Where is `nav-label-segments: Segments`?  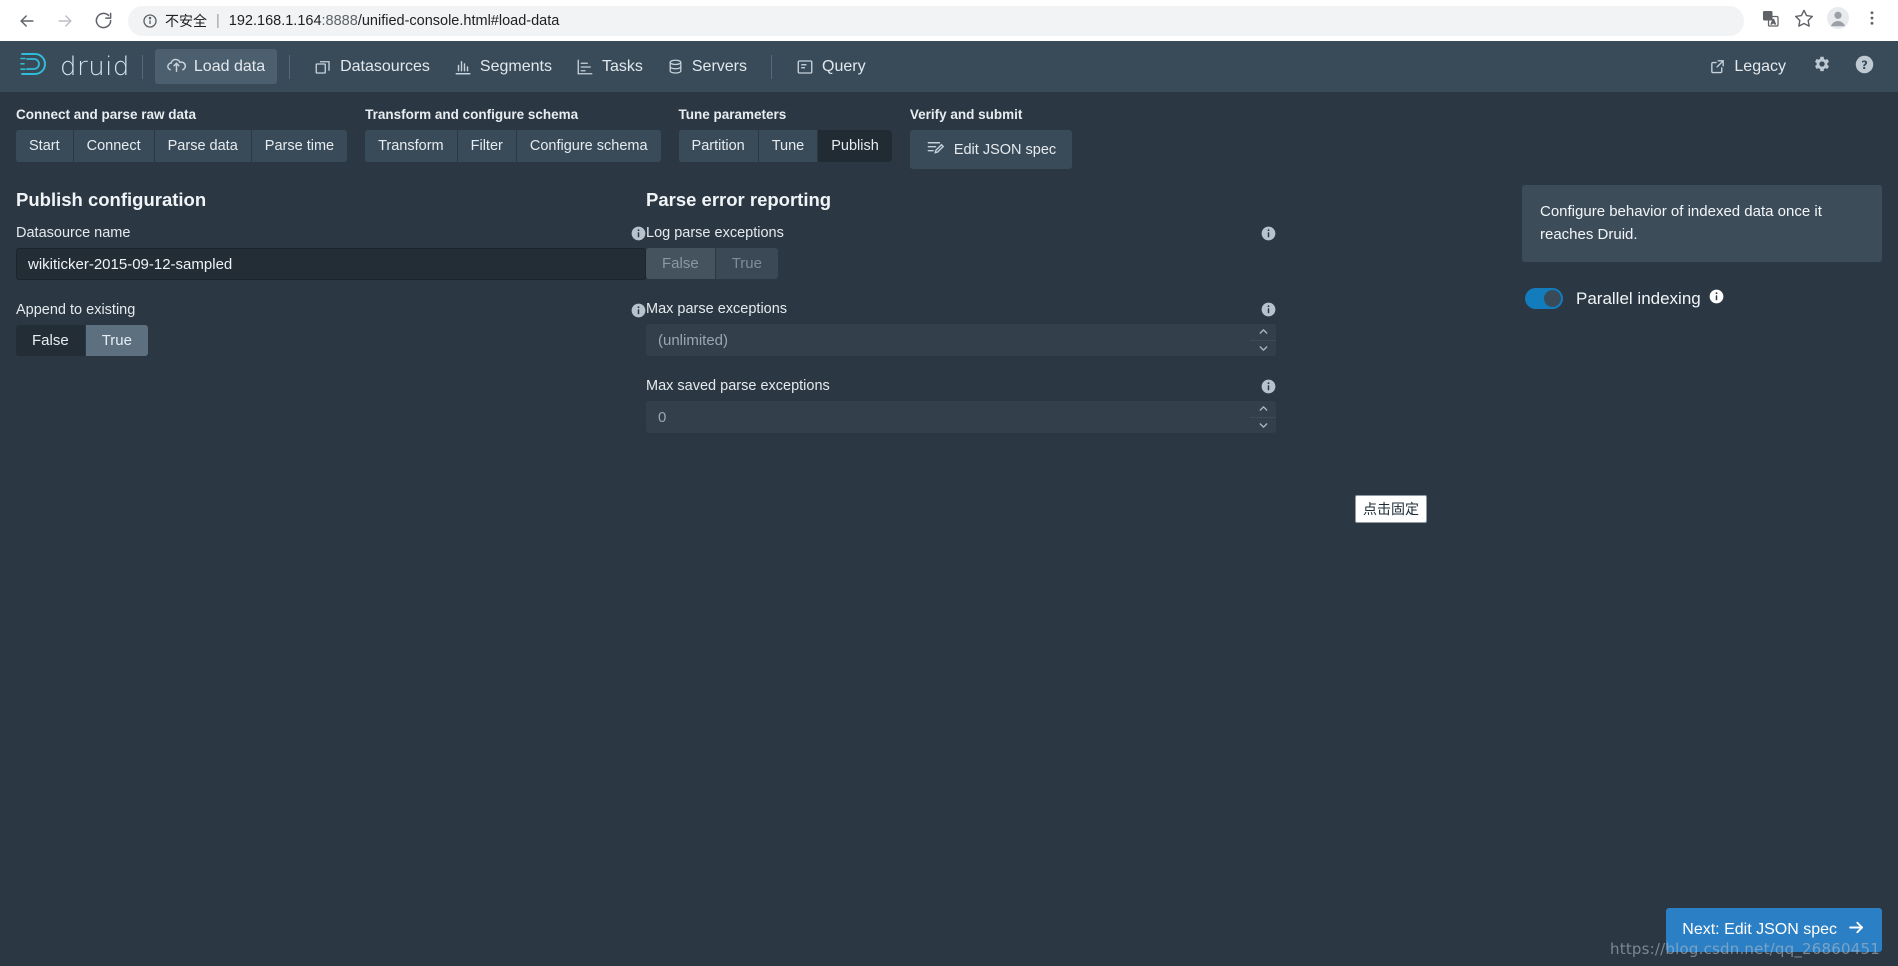
nav-label-segments: Segments is located at coordinates (515, 66).